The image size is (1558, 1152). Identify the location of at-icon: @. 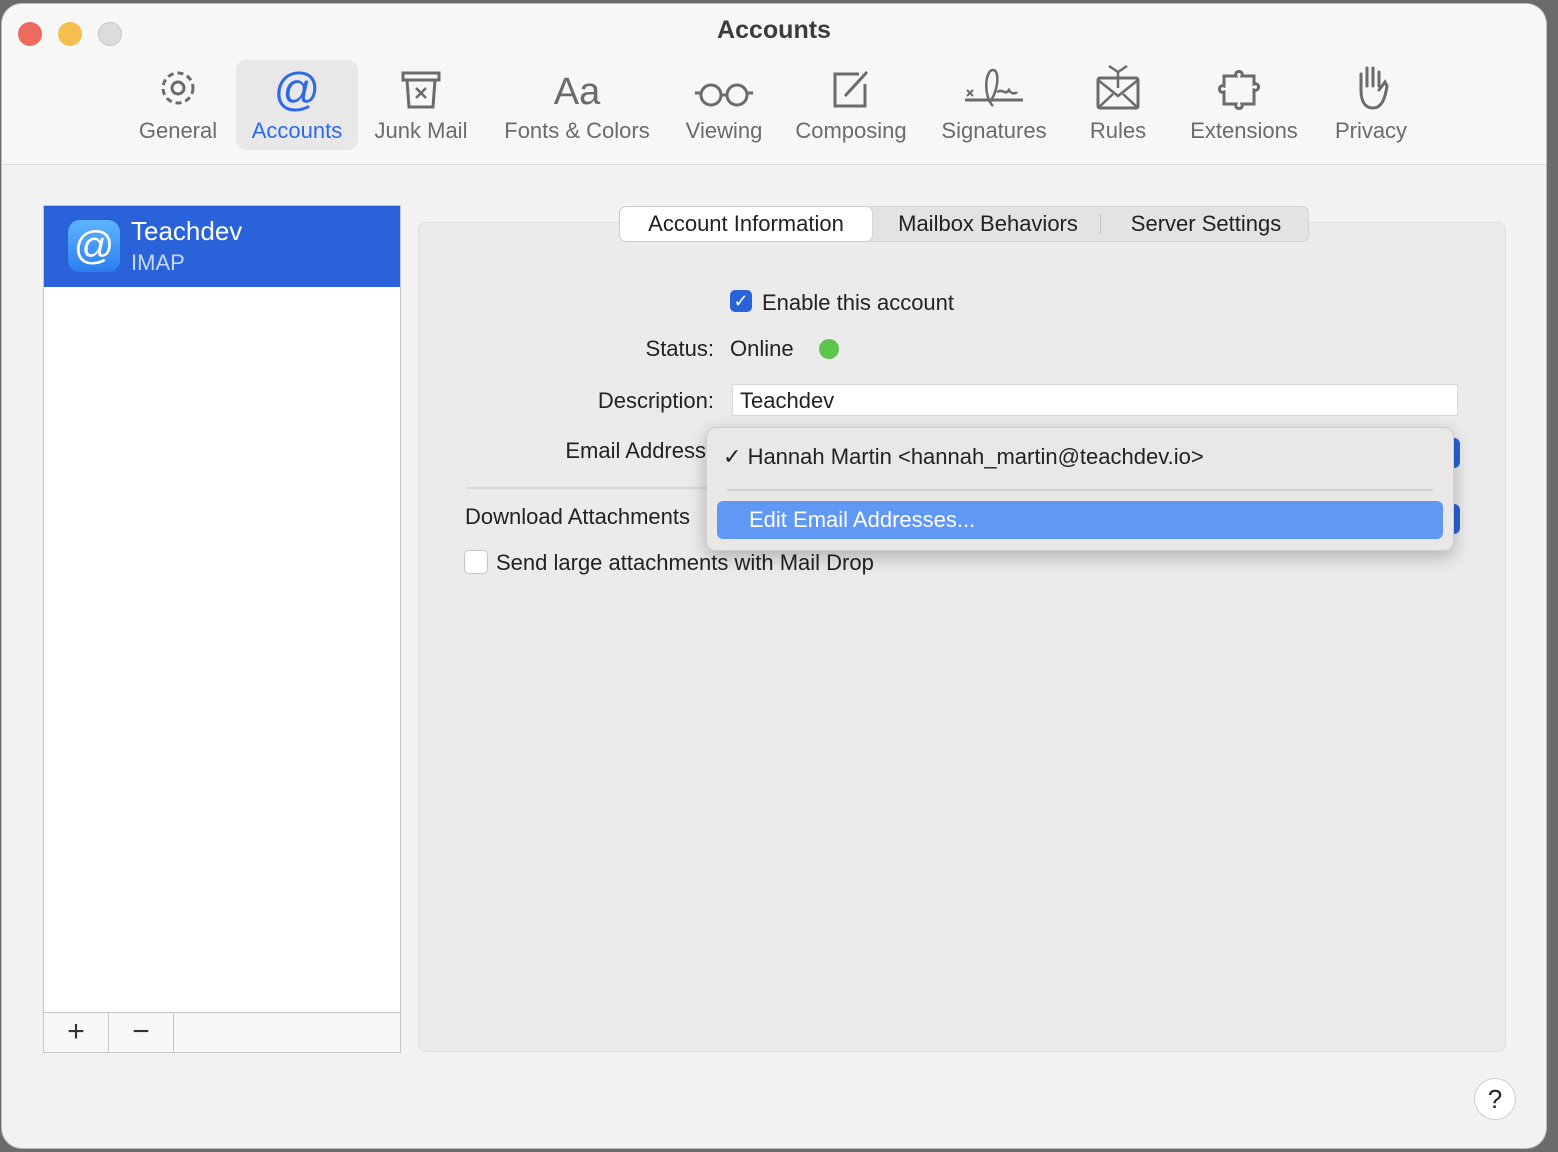
(297, 89).